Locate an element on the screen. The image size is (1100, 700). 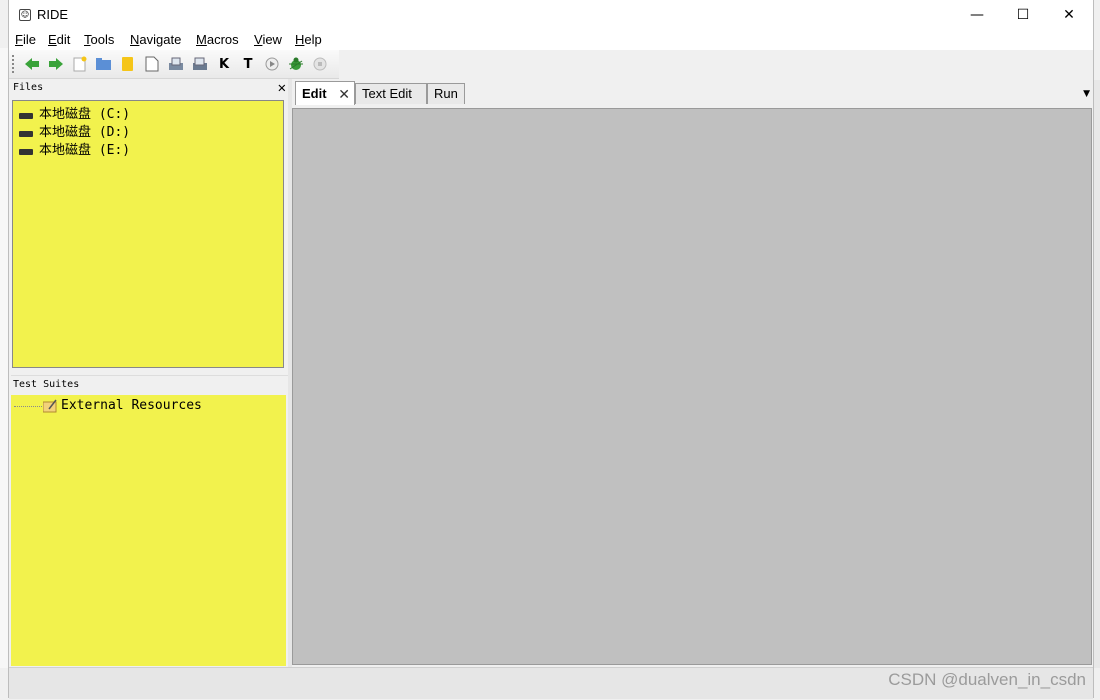
drive-item-d: 本地磁盘 (D:) is located at coordinates (74, 130).